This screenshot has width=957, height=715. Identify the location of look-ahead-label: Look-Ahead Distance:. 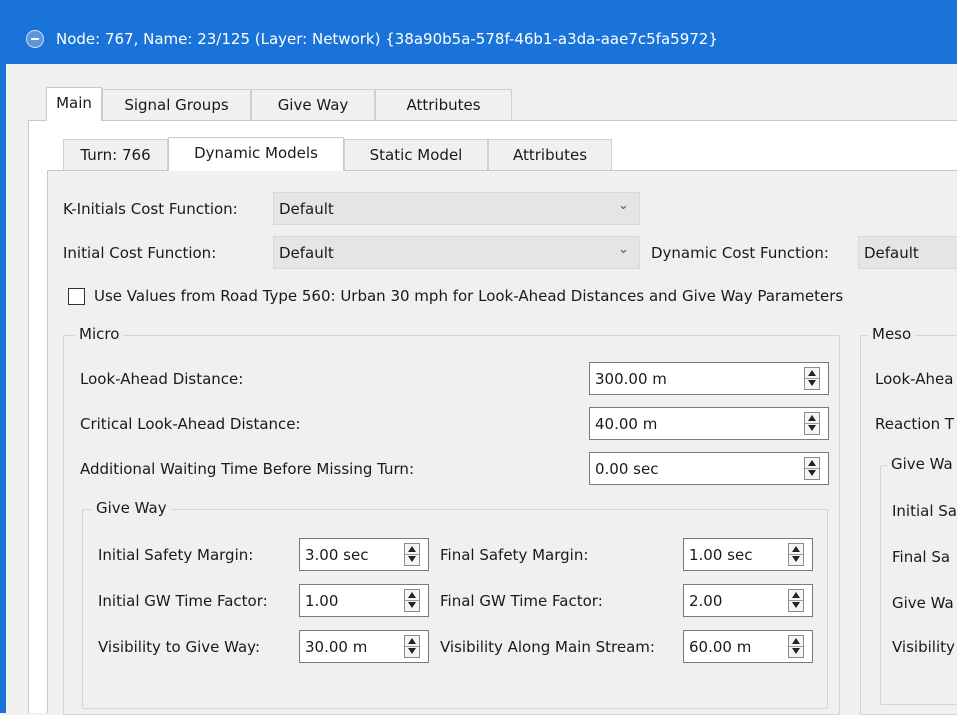
(162, 379).